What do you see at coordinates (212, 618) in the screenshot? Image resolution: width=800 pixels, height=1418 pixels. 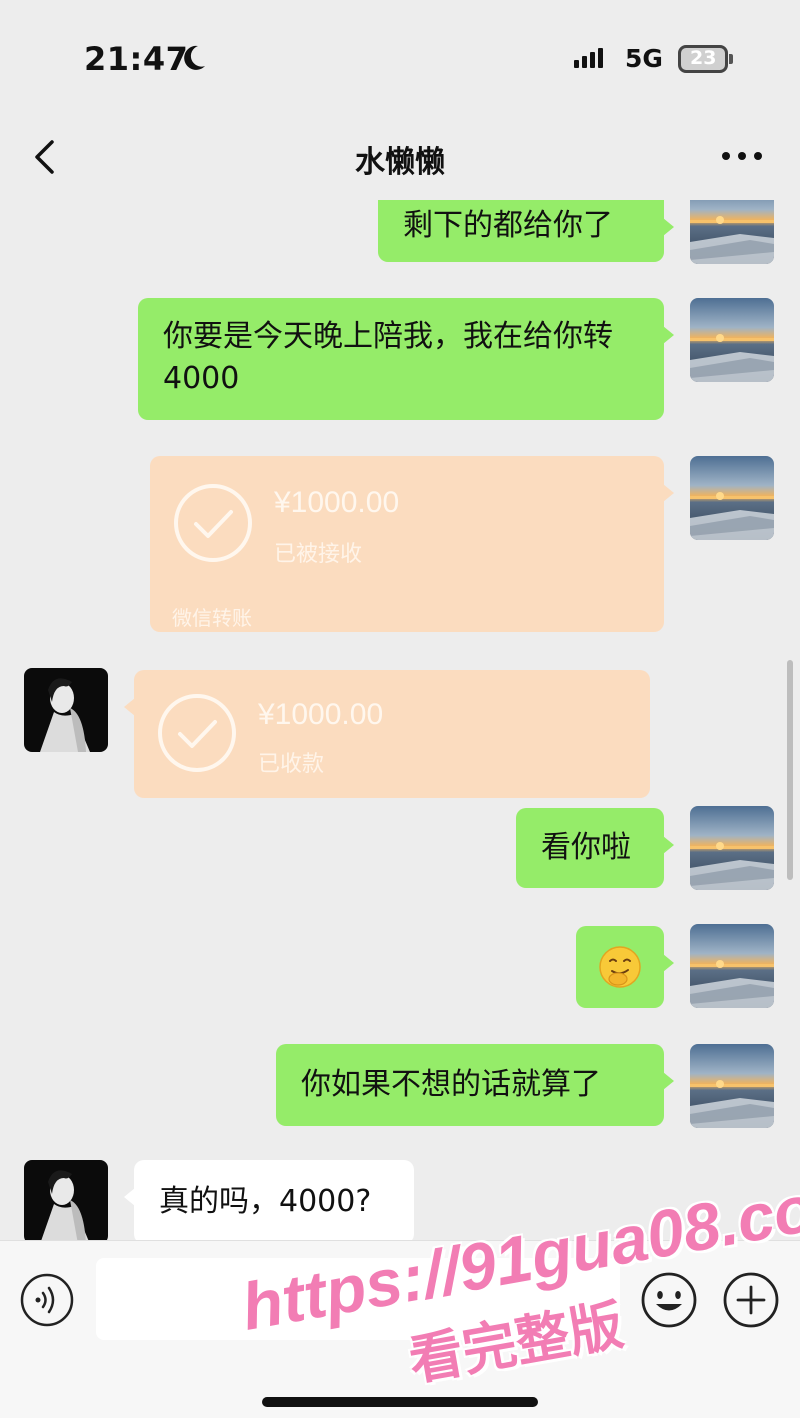 I see `transfer-label: 微信转账` at bounding box center [212, 618].